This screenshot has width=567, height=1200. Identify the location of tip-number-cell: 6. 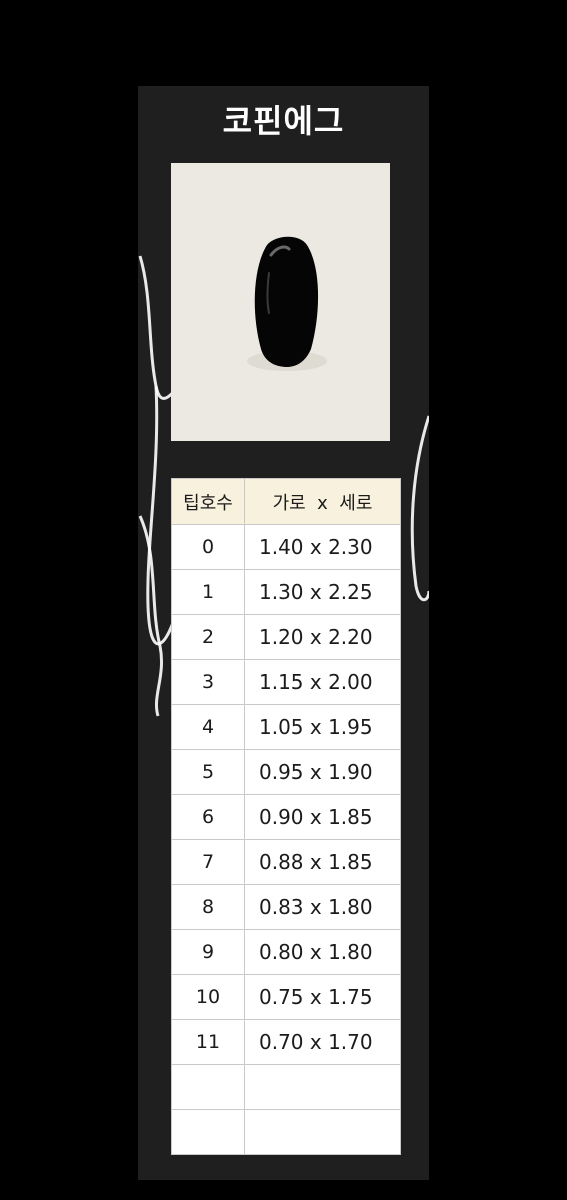
(208, 817).